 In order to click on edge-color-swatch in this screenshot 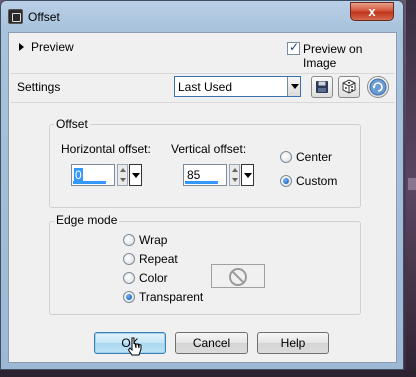, I will do `click(238, 276)`.